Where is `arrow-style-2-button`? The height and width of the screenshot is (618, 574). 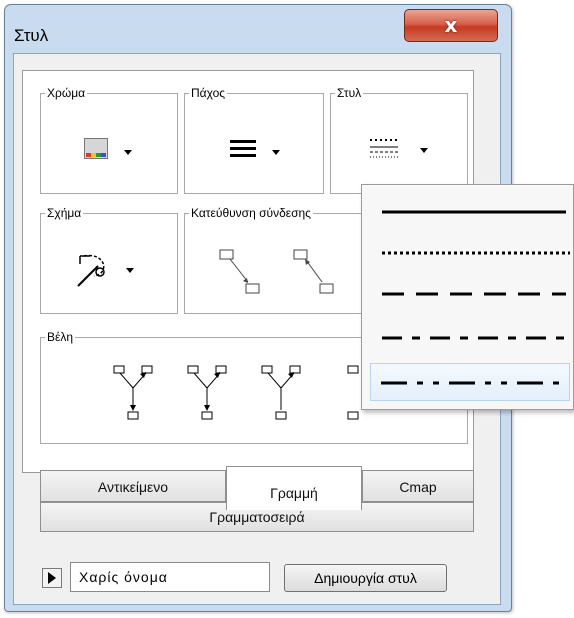
arrow-style-2-button is located at coordinates (207, 393).